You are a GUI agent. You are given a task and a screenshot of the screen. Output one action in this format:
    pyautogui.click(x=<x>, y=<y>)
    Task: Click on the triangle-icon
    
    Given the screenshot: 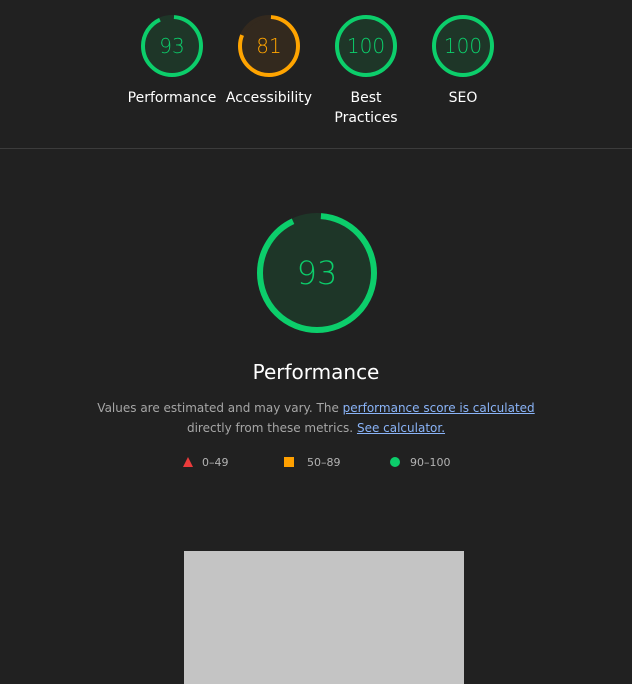 What is the action you would take?
    pyautogui.click(x=188, y=462)
    